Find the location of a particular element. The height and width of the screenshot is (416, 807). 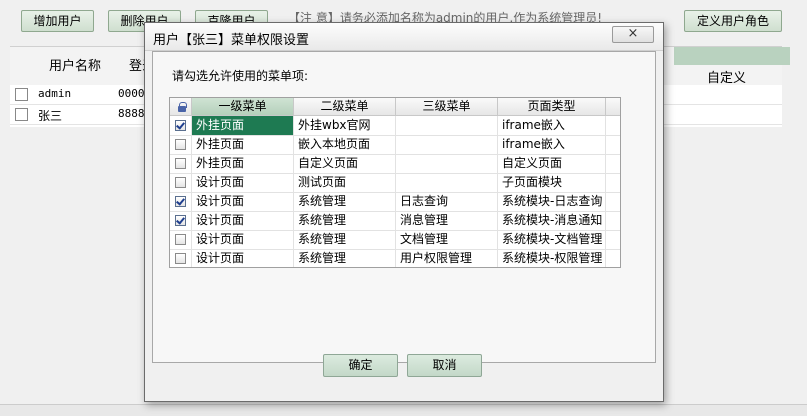

column-user-name: 用户名称 is located at coordinates (75, 66).